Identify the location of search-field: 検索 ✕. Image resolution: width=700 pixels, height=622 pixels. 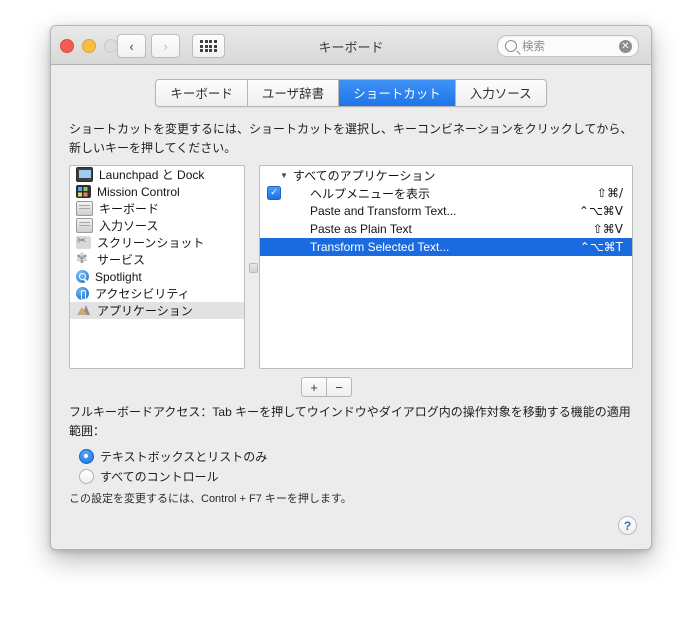
(568, 46).